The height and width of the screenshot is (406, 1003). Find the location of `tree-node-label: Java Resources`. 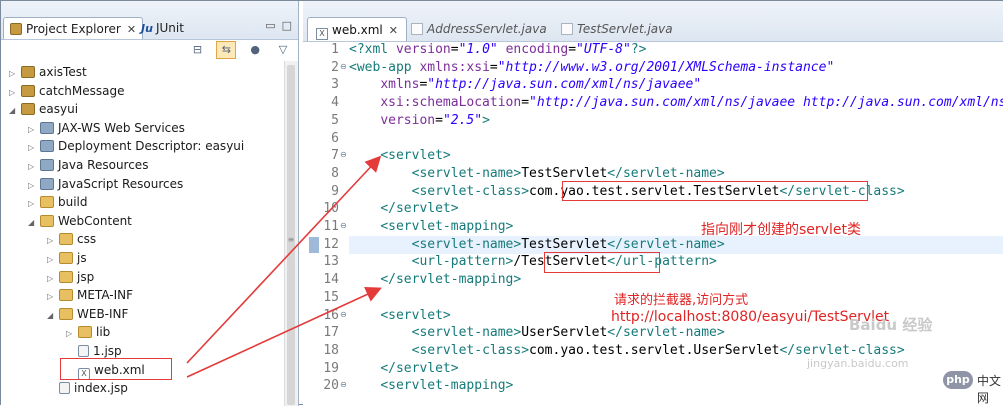

tree-node-label: Java Resources is located at coordinates (103, 165).